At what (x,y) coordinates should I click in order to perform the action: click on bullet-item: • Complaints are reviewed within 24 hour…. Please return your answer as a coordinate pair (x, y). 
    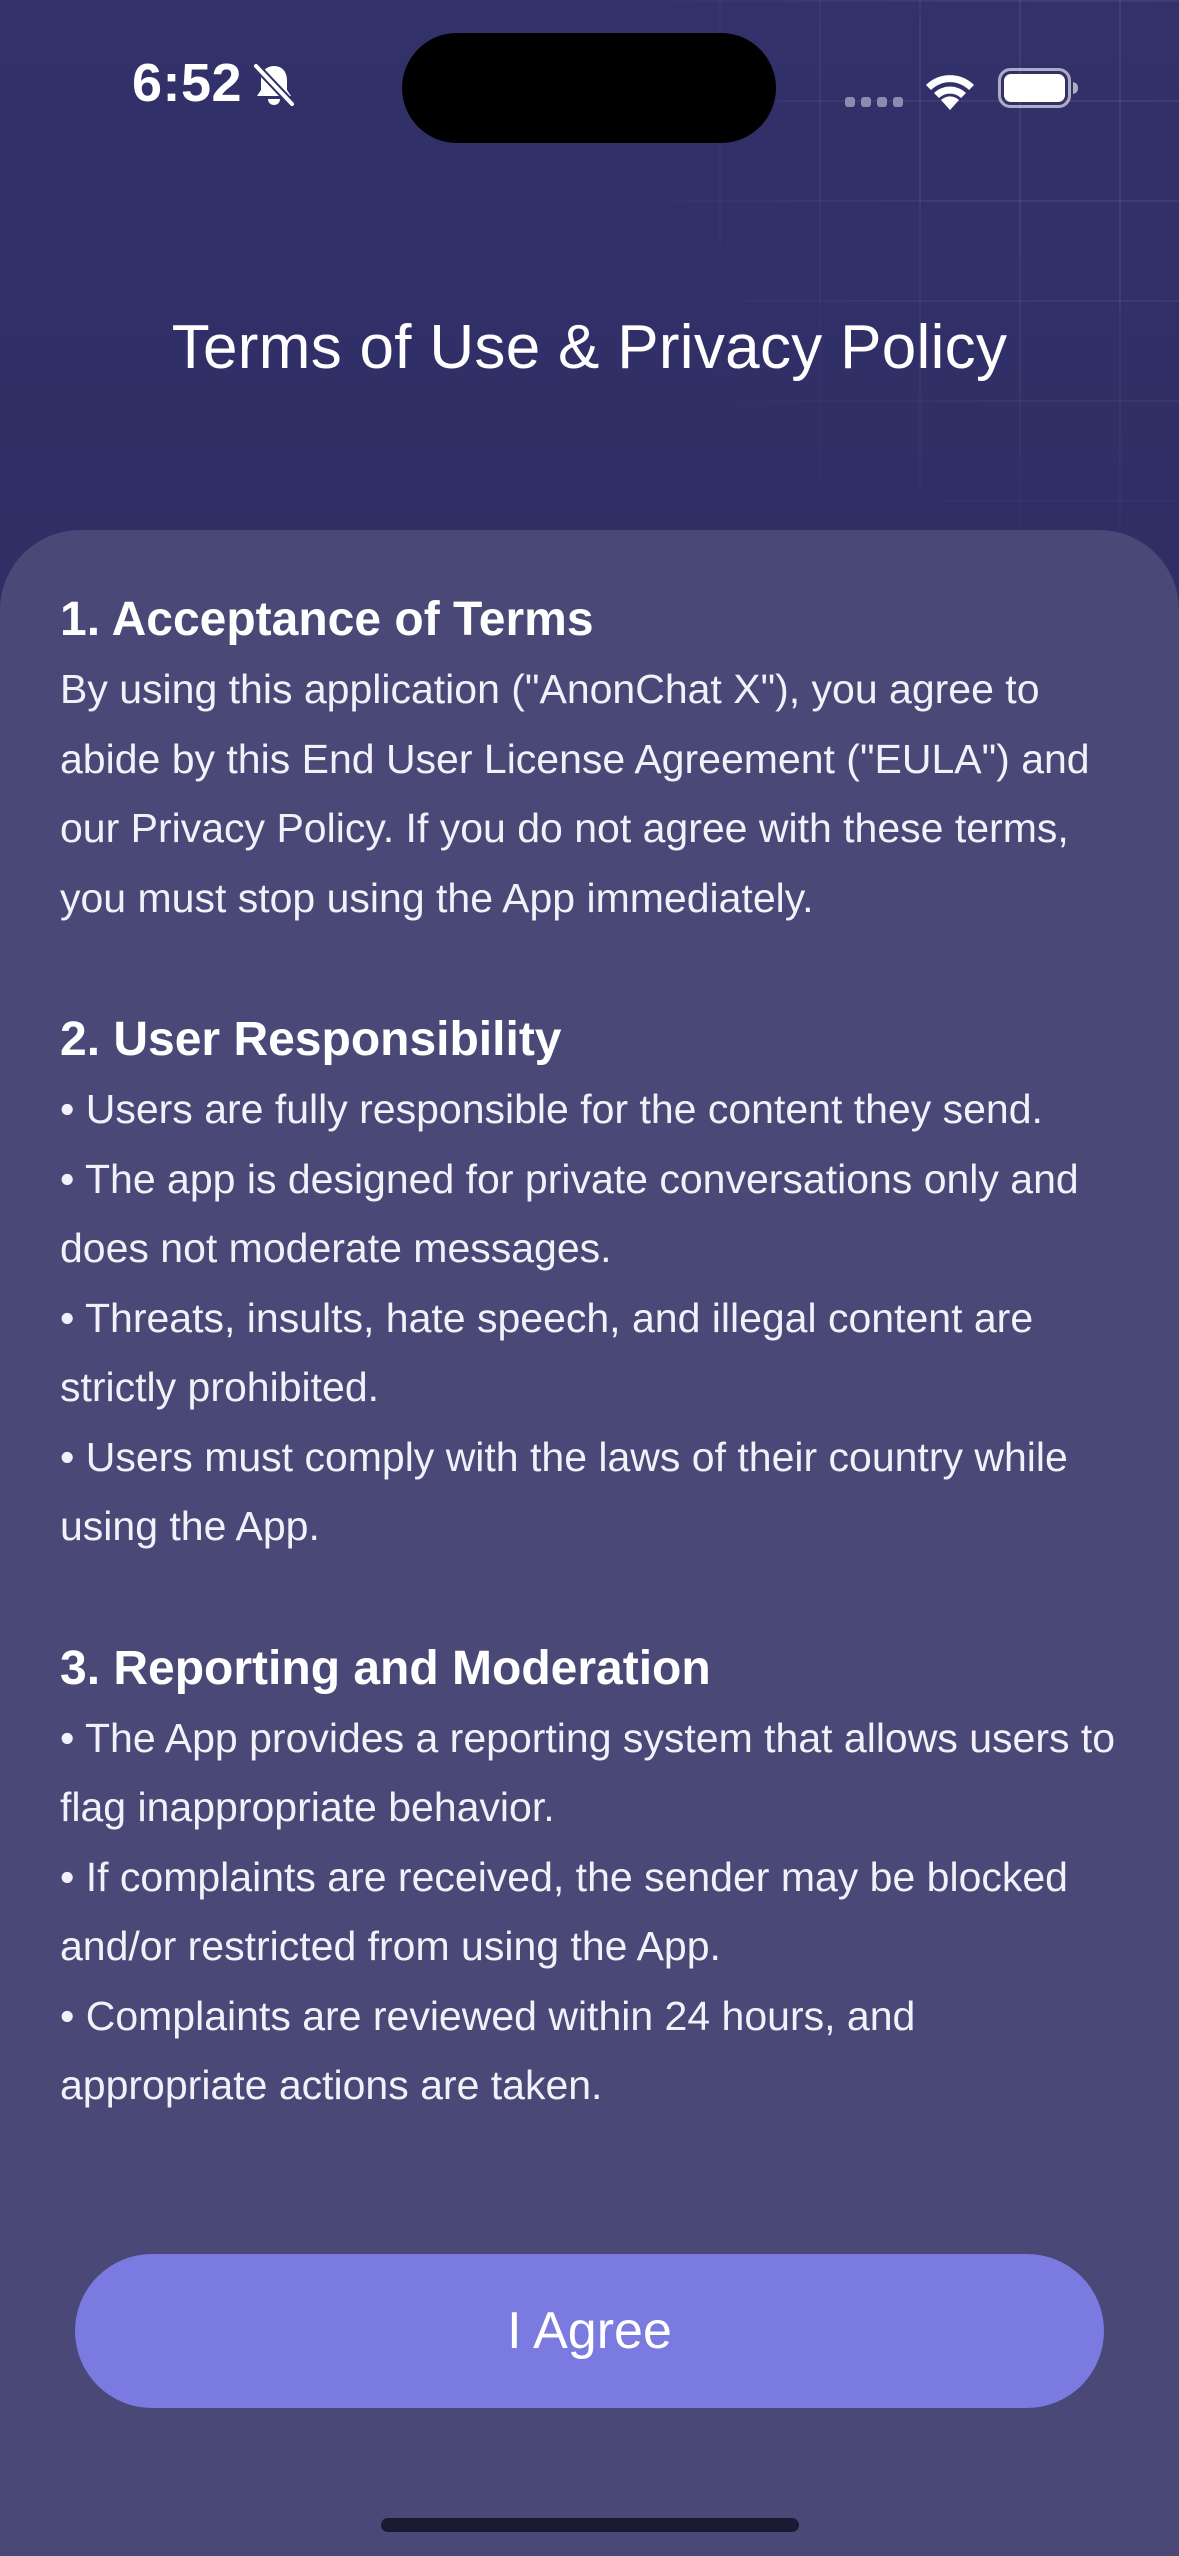
    Looking at the image, I should click on (488, 2050).